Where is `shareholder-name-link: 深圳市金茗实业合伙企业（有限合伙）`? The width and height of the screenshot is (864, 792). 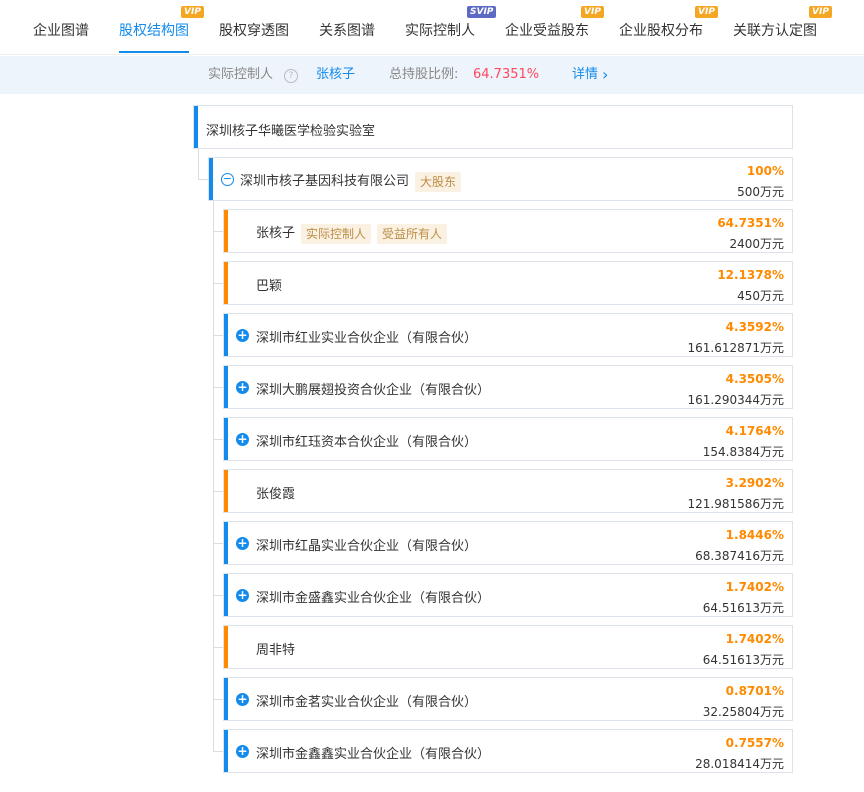 shareholder-name-link: 深圳市金茗实业合伙企业（有限合伙） is located at coordinates (366, 702).